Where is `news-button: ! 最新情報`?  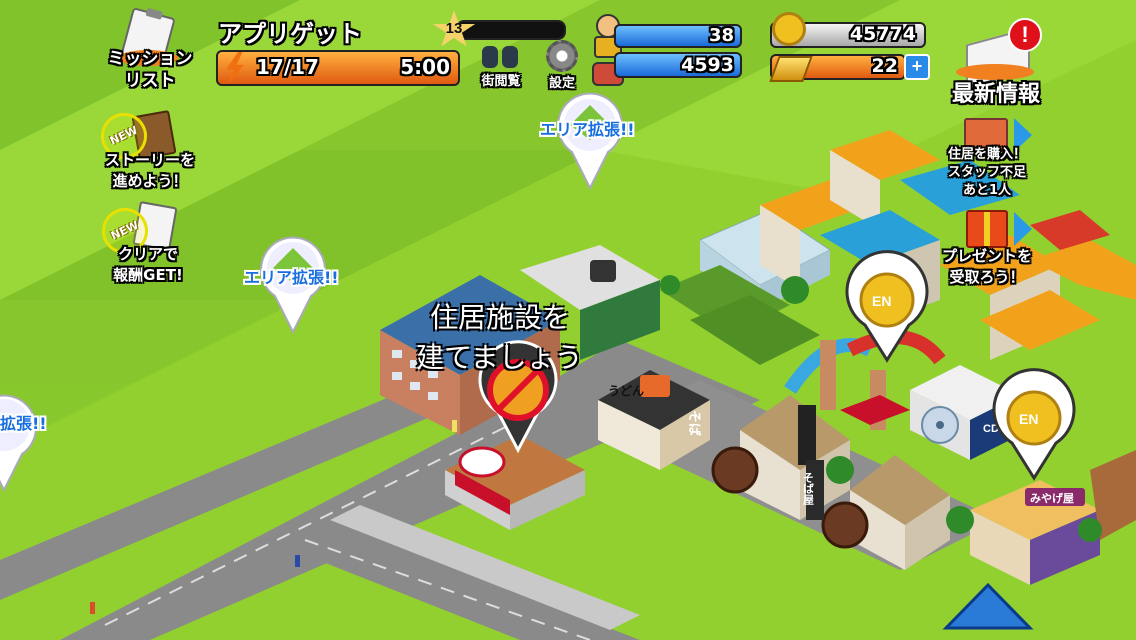 news-button: ! 最新情報 is located at coordinates (996, 62).